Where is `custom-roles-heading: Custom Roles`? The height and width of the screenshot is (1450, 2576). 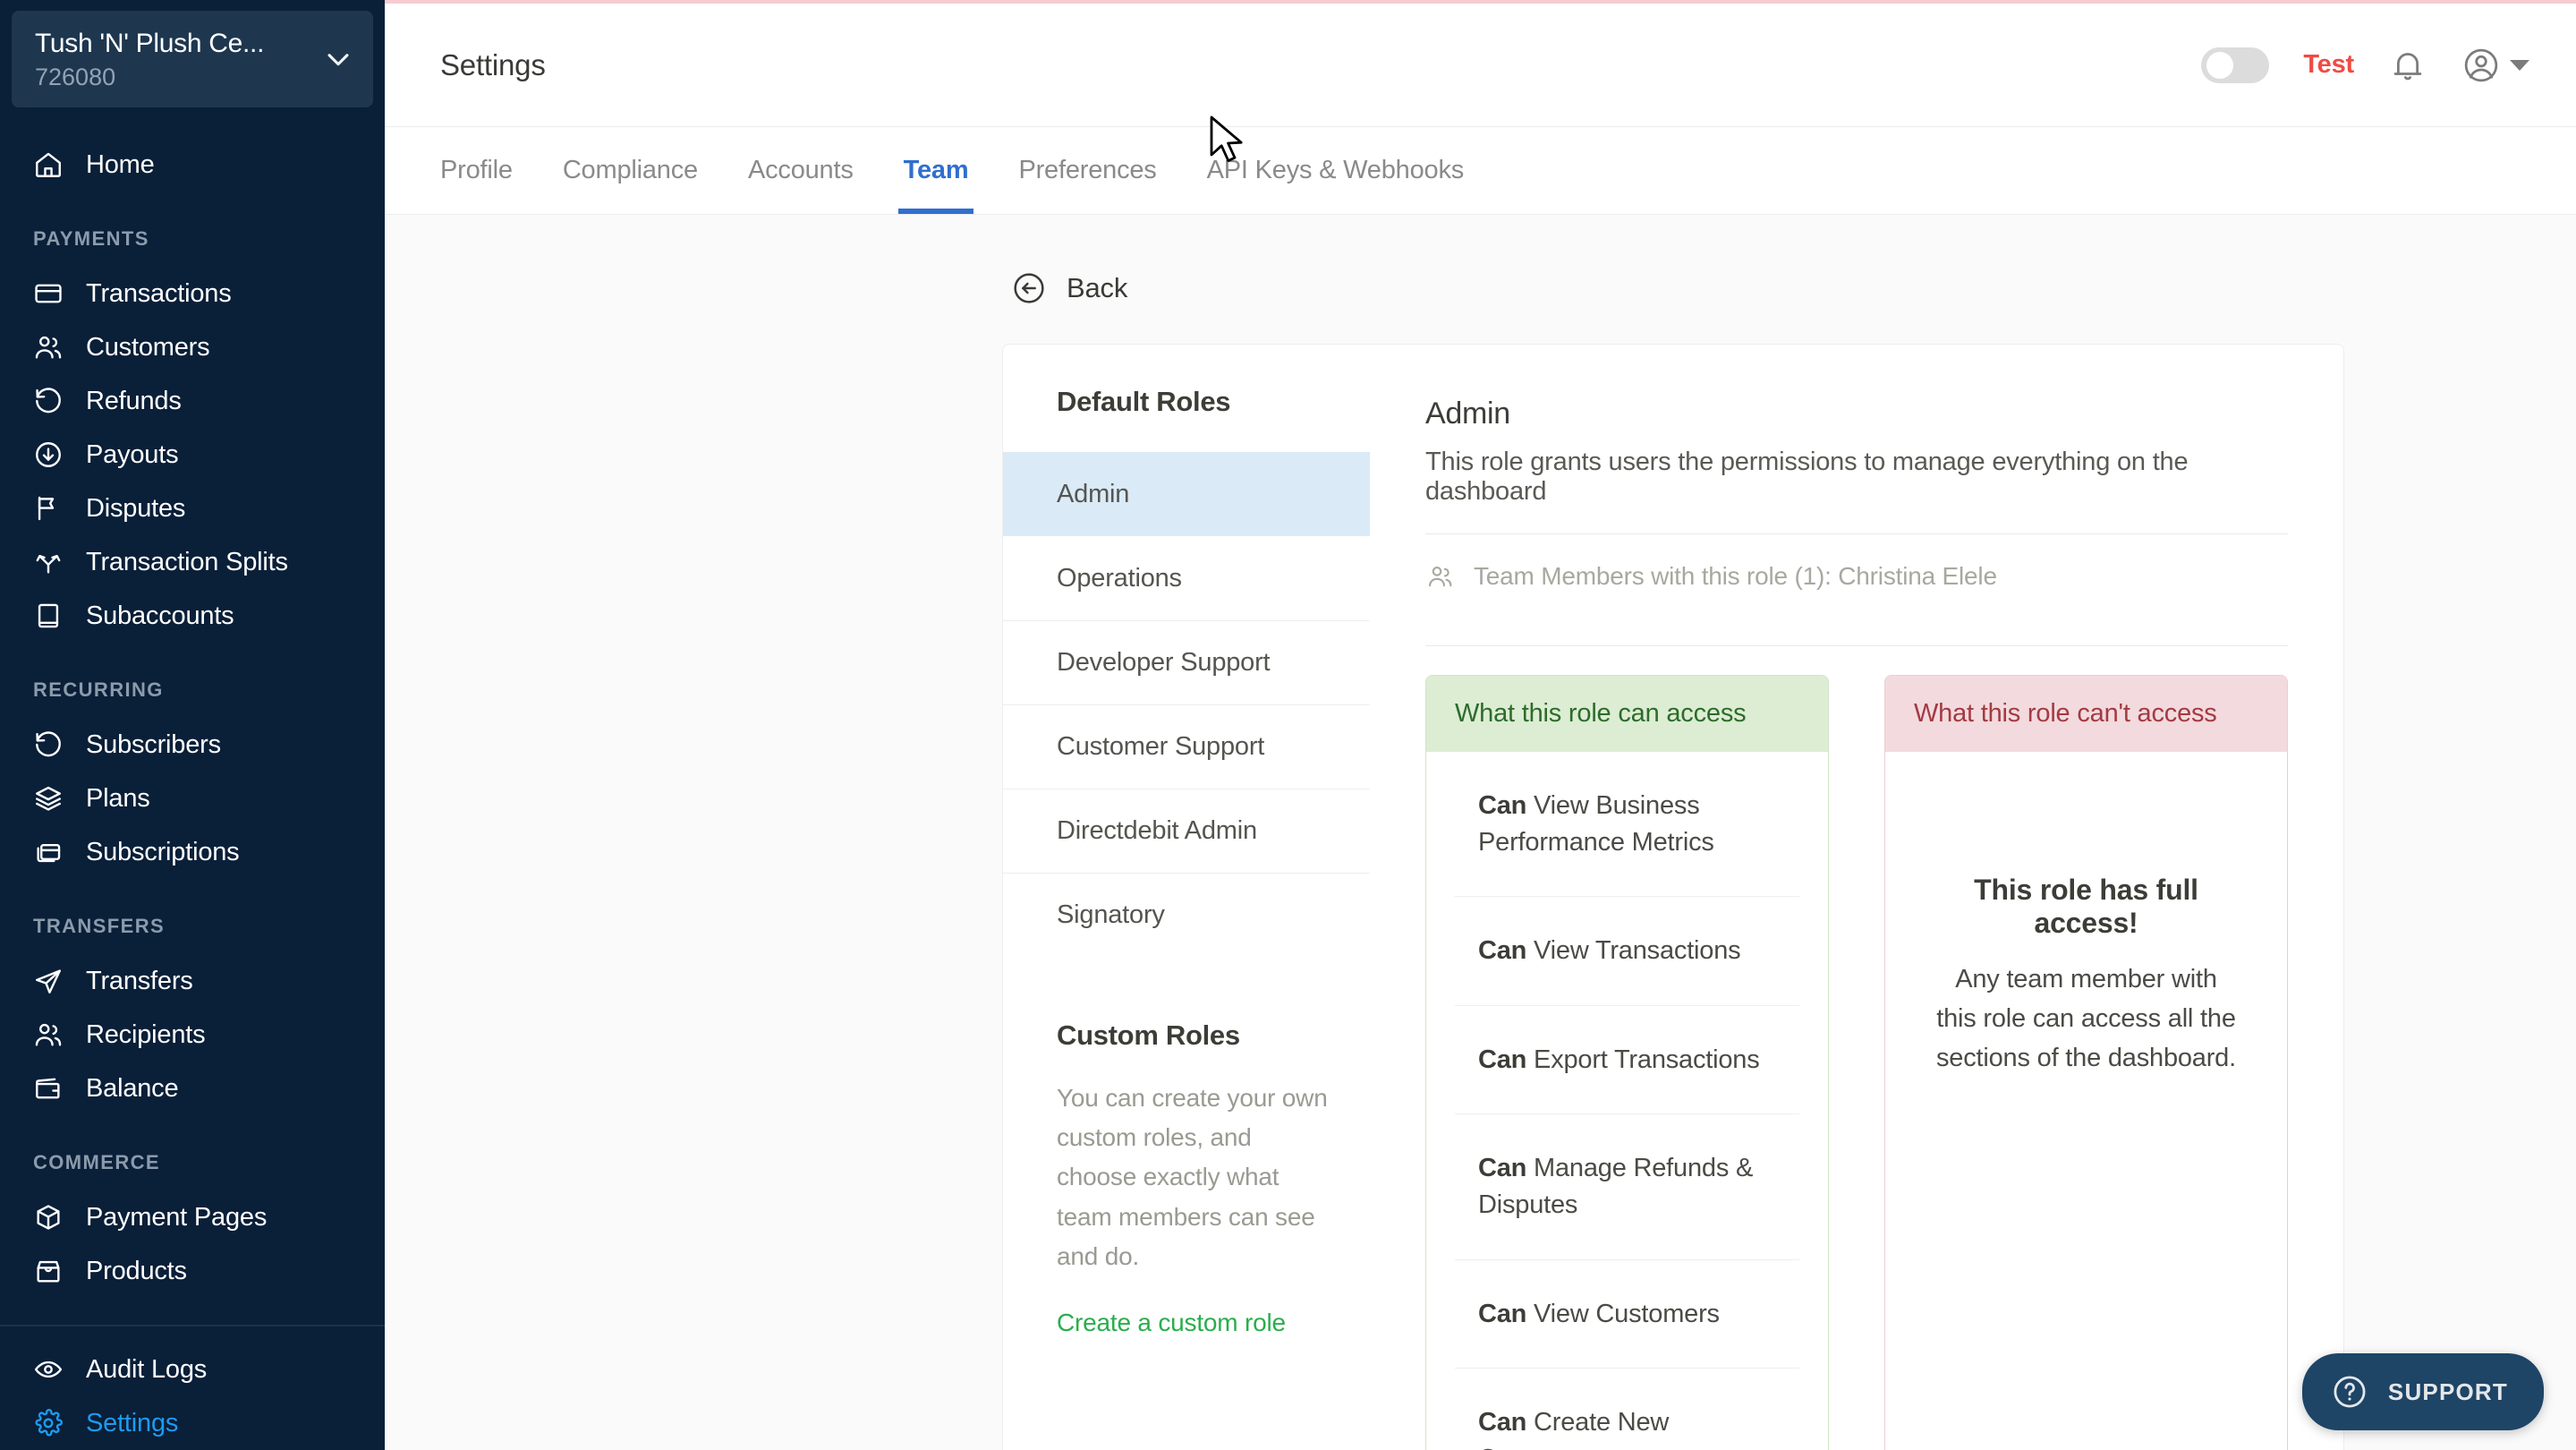 custom-roles-heading: Custom Roles is located at coordinates (1148, 1035).